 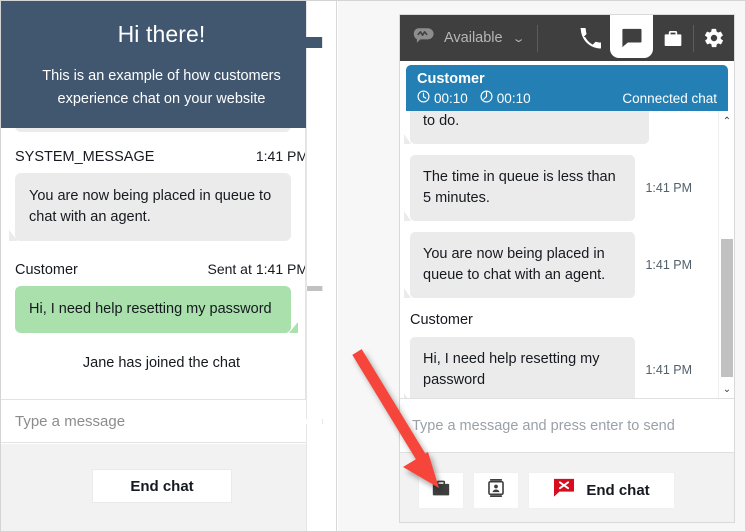 What do you see at coordinates (537, 38) in the screenshot?
I see `topbar-divider` at bounding box center [537, 38].